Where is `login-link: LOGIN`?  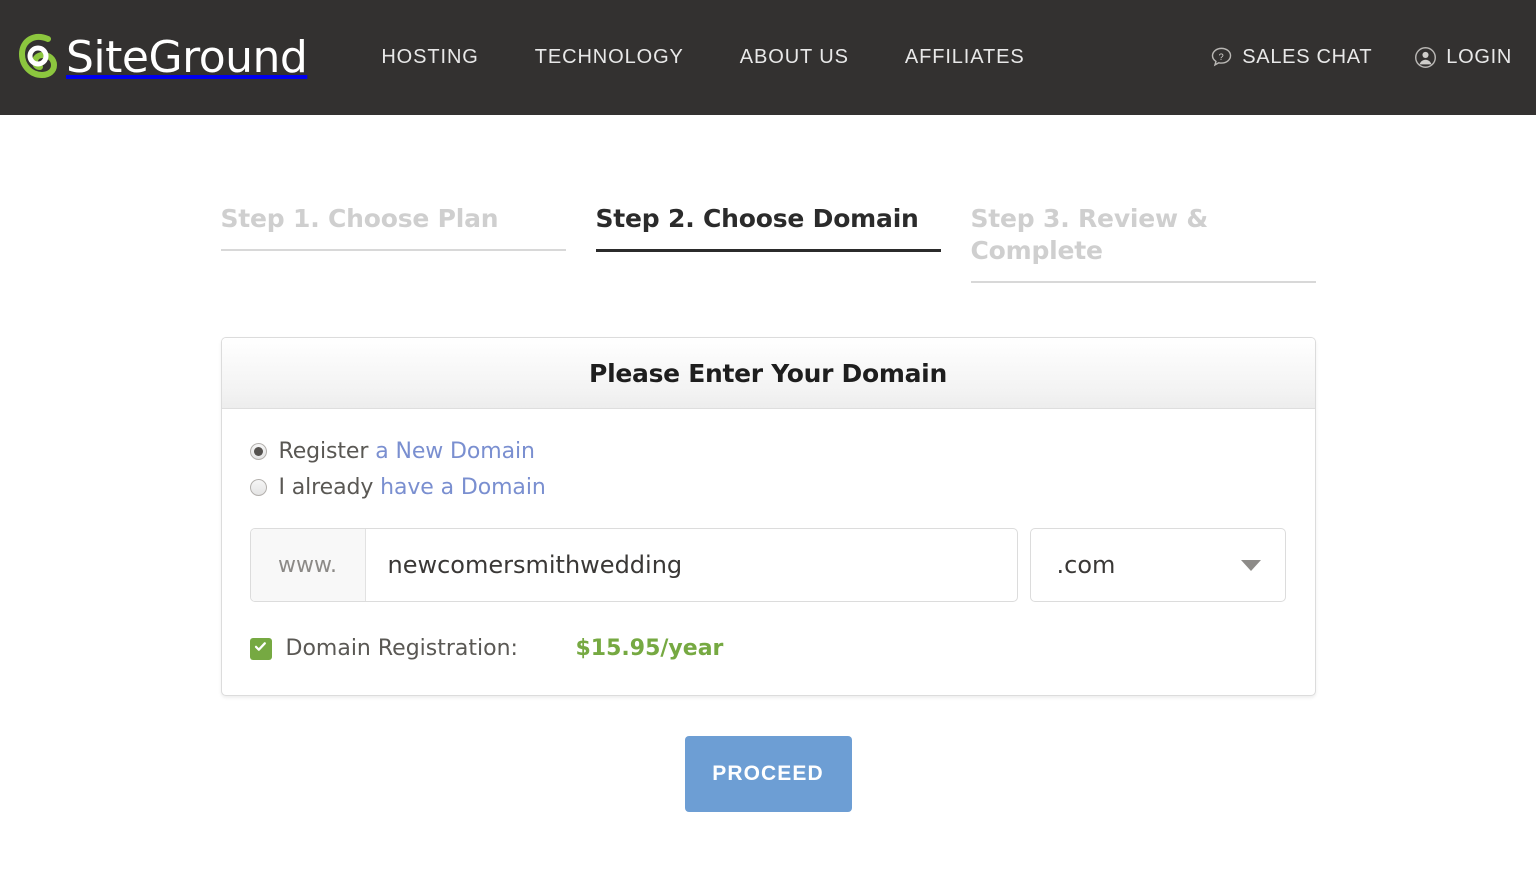 login-link: LOGIN is located at coordinates (1463, 57).